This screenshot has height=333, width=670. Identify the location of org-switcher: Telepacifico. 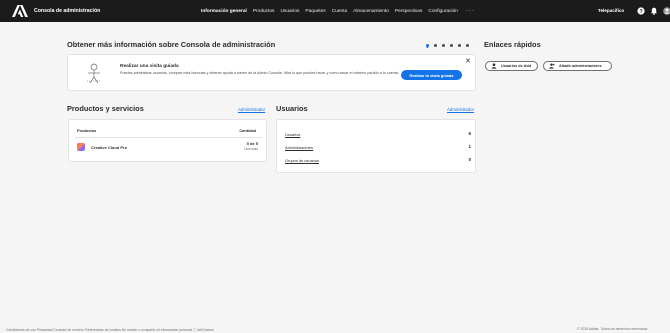
(611, 10).